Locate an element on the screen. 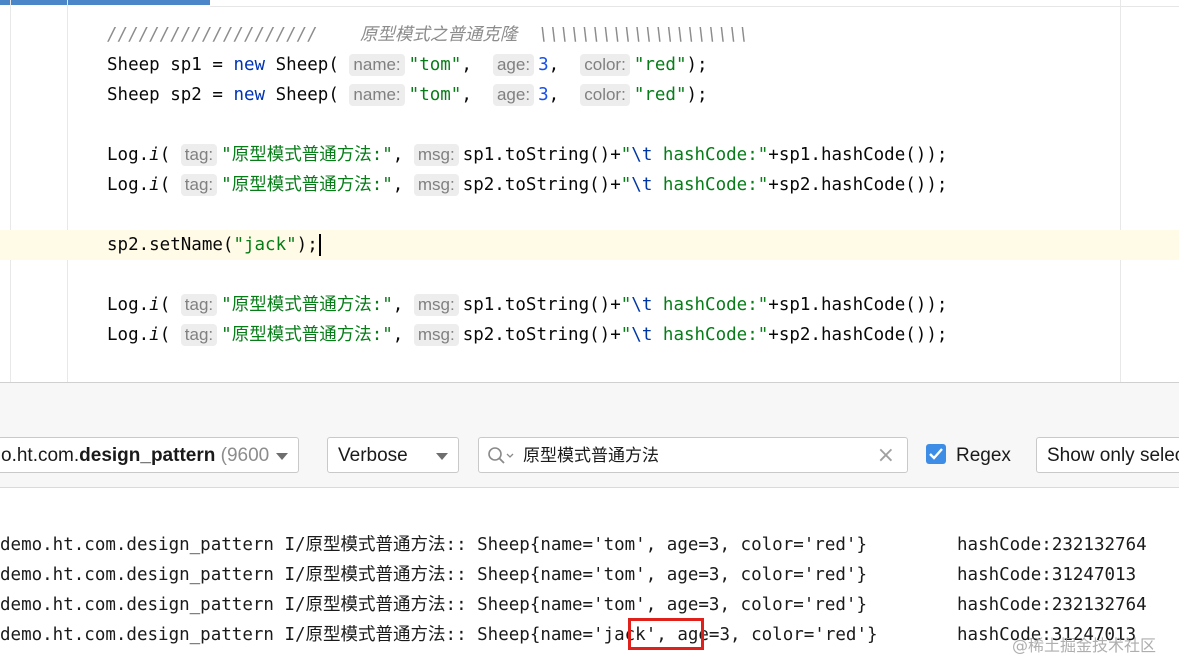  process-name: design_pattern is located at coordinates (147, 455).